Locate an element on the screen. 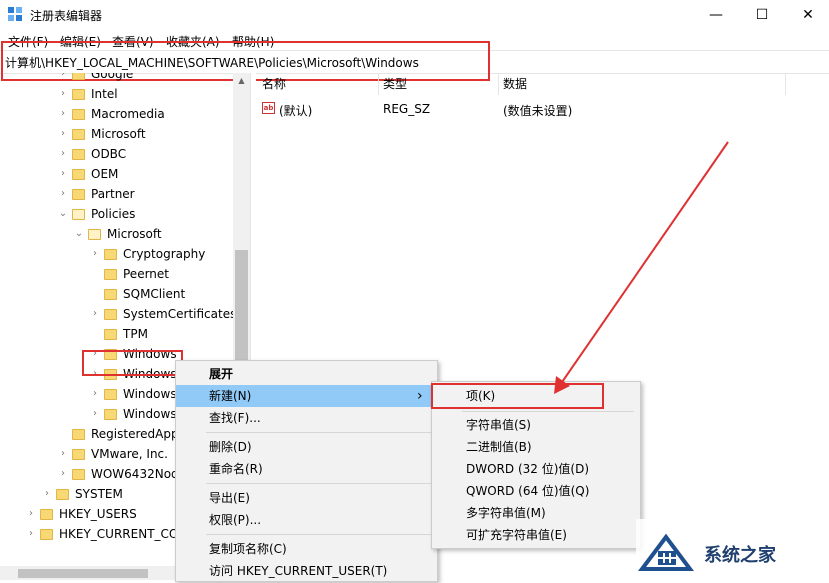 The width and height of the screenshot is (829, 583). watermark-logo: 系统之家 is located at coordinates (732, 549).